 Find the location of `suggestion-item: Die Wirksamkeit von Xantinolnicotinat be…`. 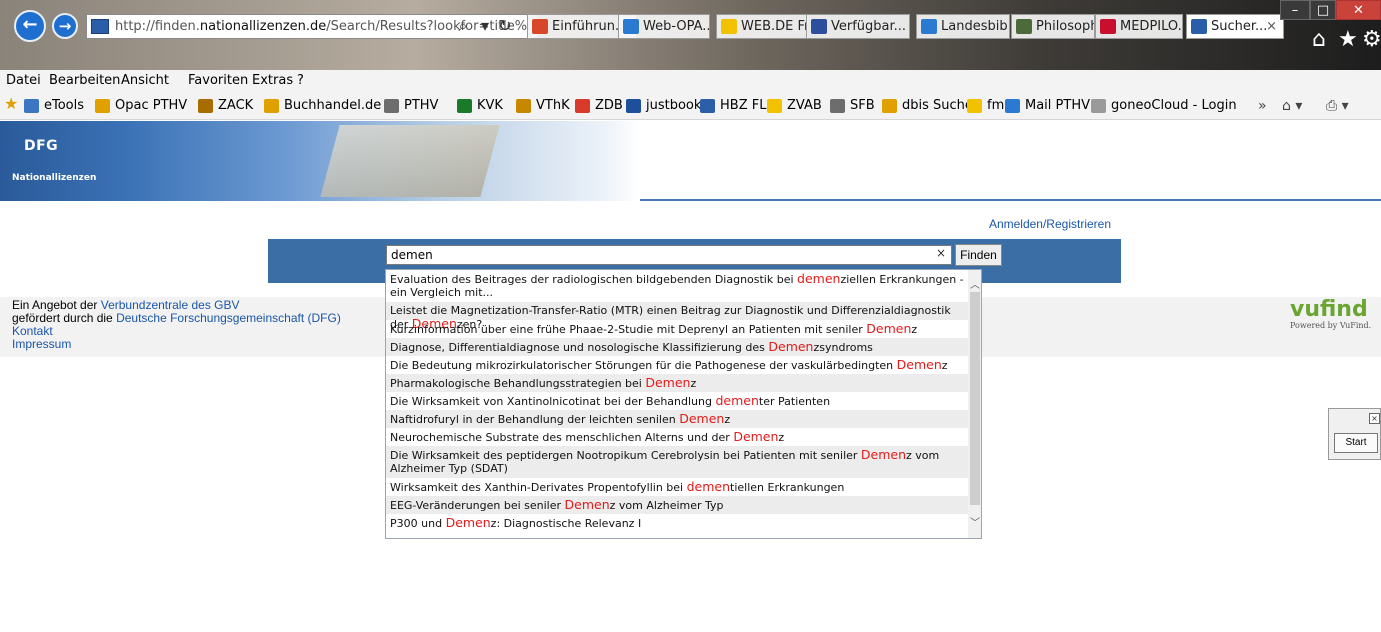

suggestion-item: Die Wirksamkeit von Xantinolnicotinat be… is located at coordinates (677, 401).